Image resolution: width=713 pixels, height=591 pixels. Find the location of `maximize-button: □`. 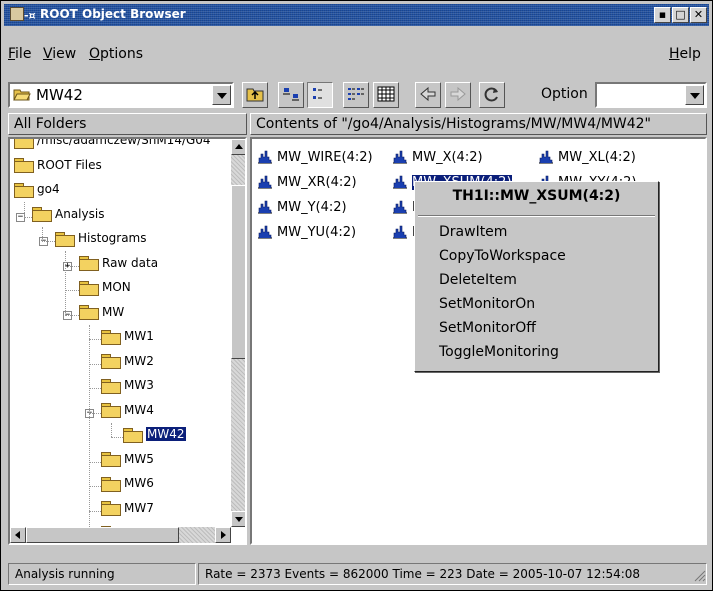

maximize-button: □ is located at coordinates (680, 15).